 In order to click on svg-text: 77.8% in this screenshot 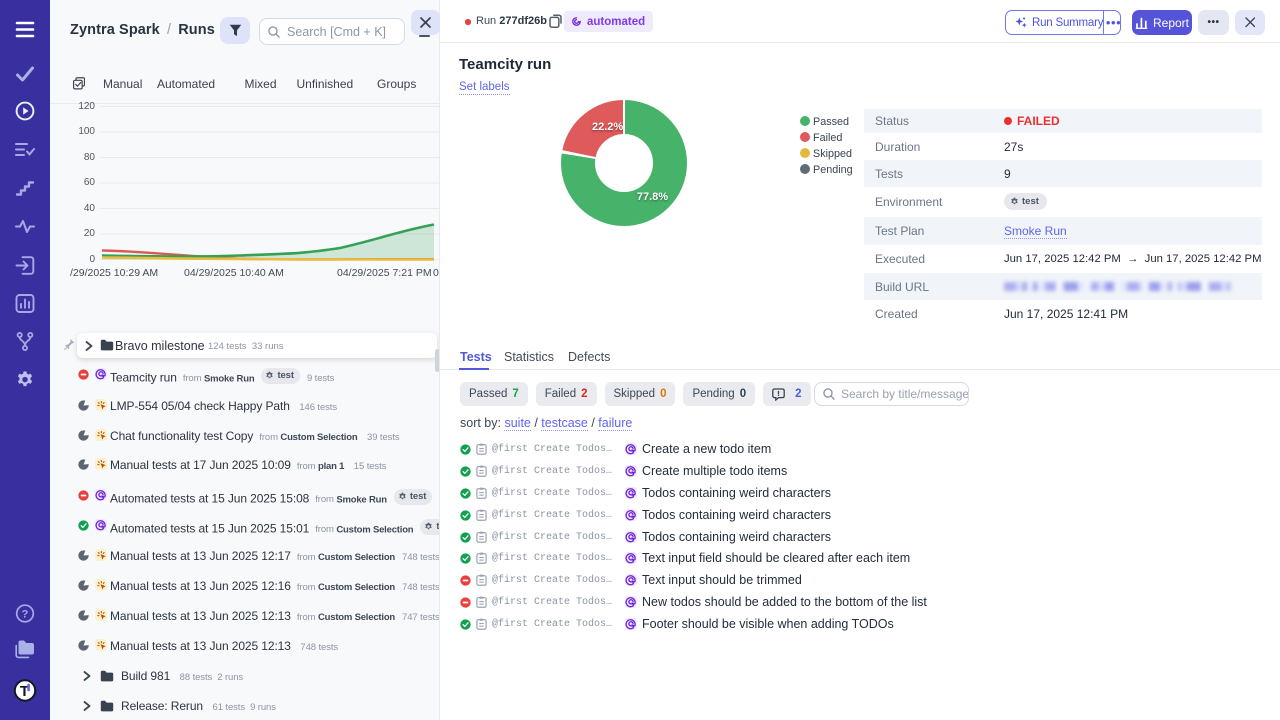, I will do `click(652, 197)`.